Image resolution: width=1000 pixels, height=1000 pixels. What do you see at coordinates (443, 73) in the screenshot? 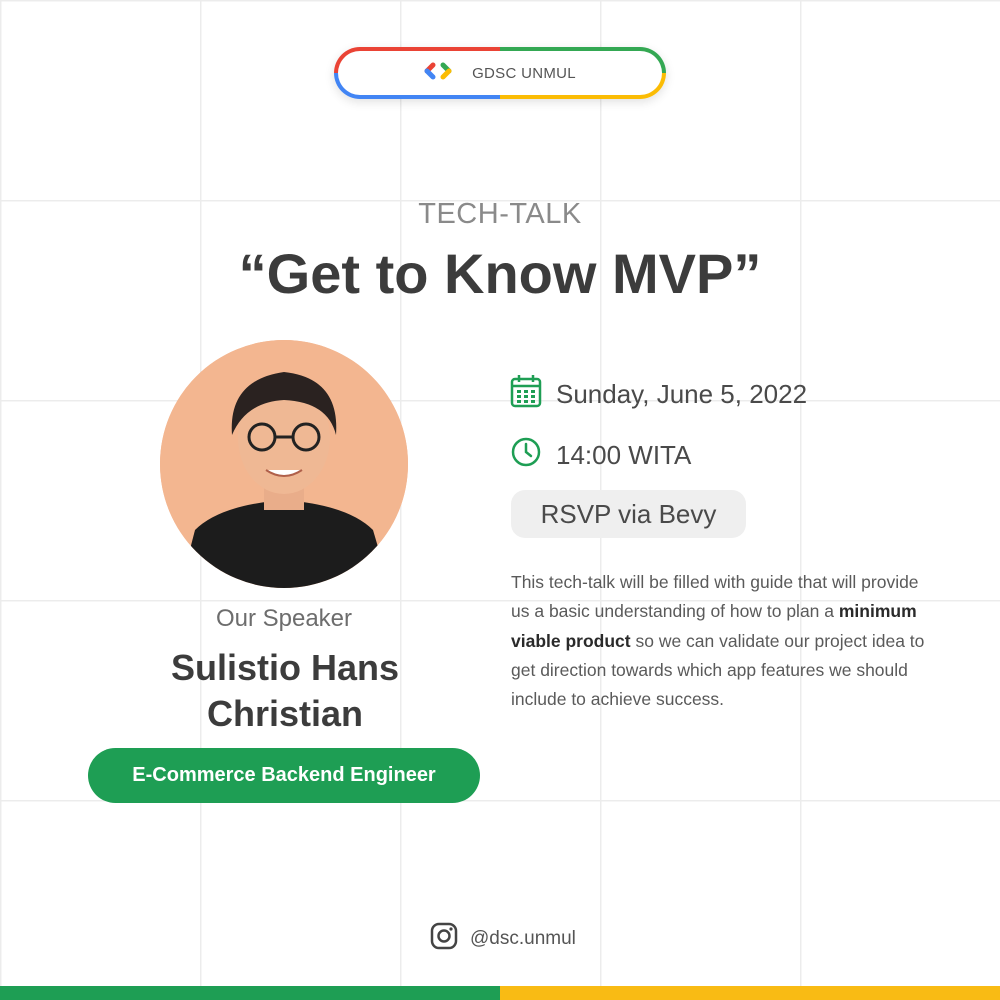
I see `gdsc-logo-icon` at bounding box center [443, 73].